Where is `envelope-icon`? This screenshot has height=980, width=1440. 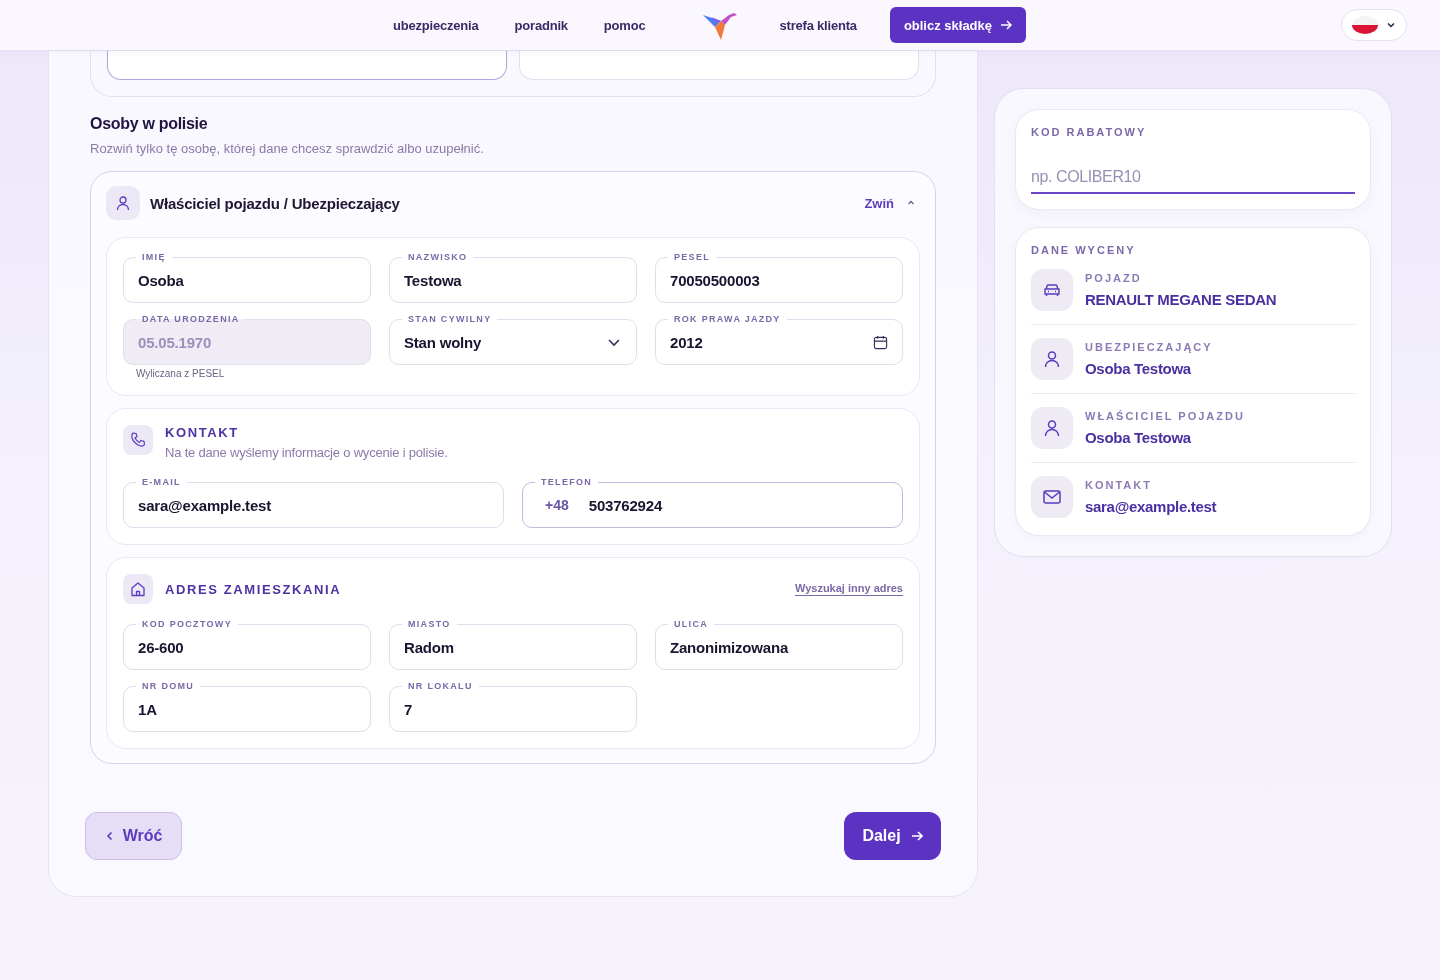
envelope-icon is located at coordinates (1052, 497).